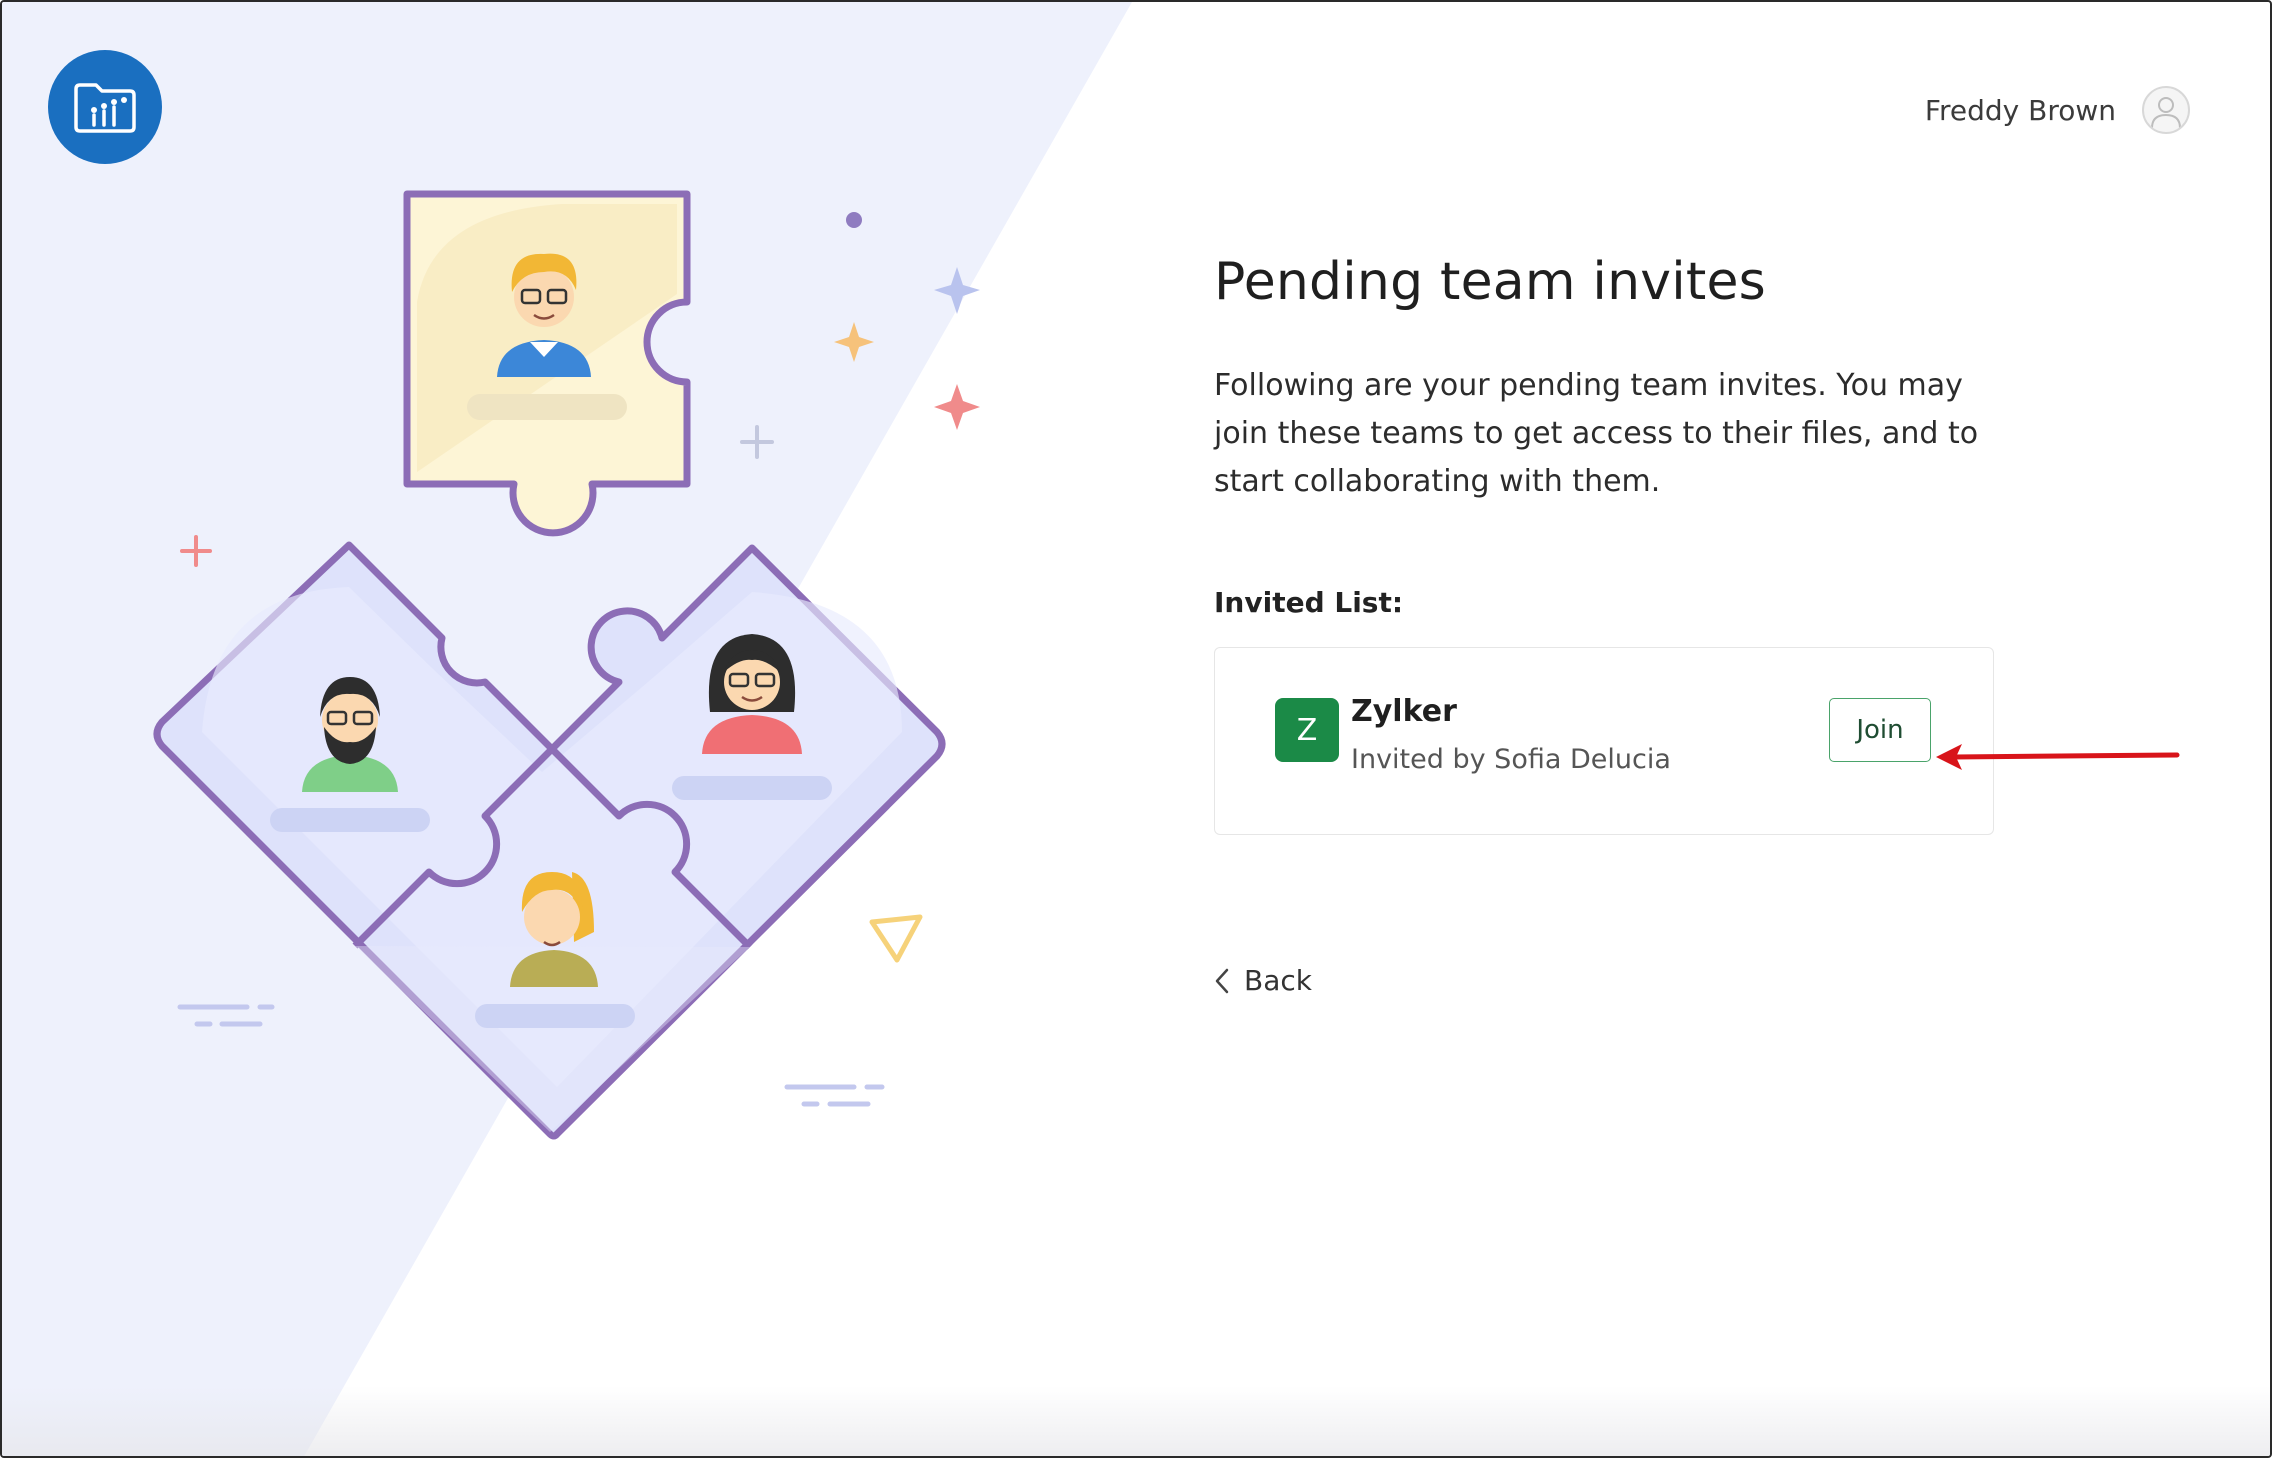  What do you see at coordinates (1511, 759) in the screenshot?
I see `invited-by-text: Invited by Sofia Delucia` at bounding box center [1511, 759].